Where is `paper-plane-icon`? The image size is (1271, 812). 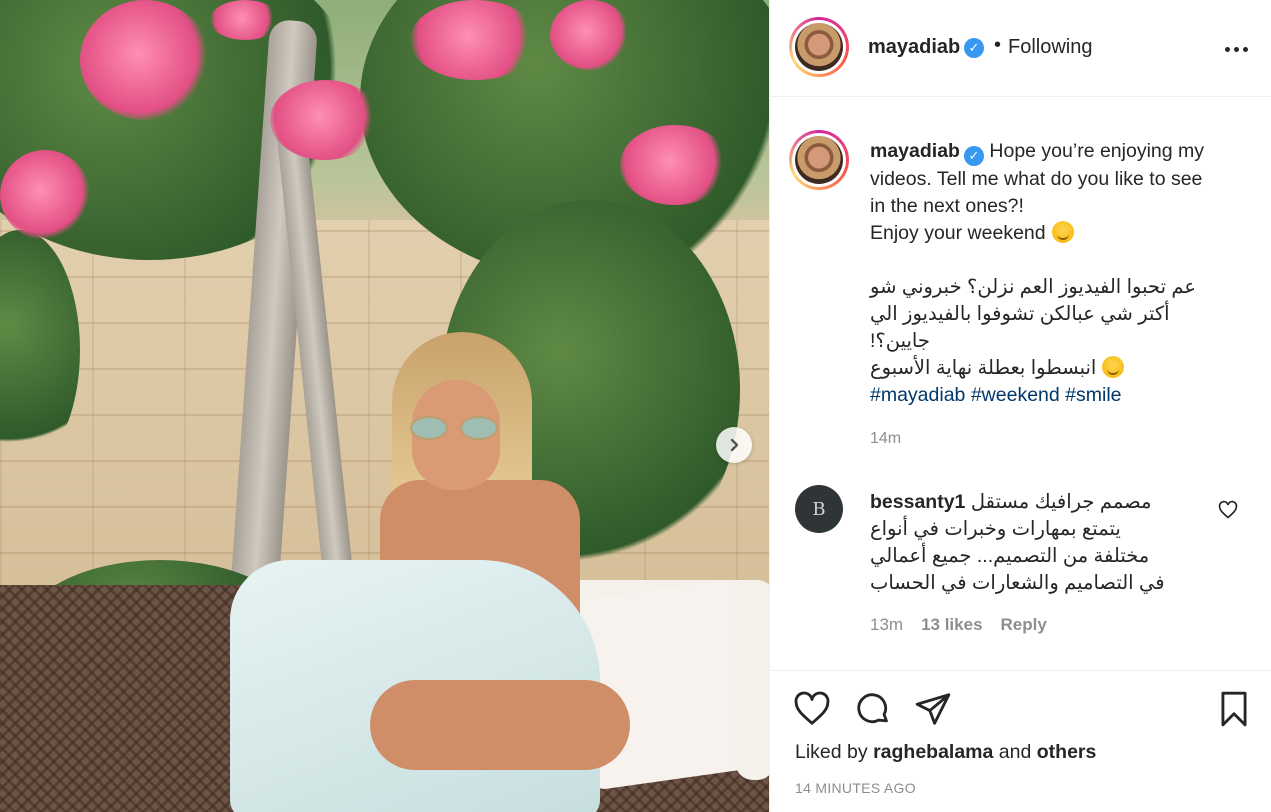 paper-plane-icon is located at coordinates (933, 709).